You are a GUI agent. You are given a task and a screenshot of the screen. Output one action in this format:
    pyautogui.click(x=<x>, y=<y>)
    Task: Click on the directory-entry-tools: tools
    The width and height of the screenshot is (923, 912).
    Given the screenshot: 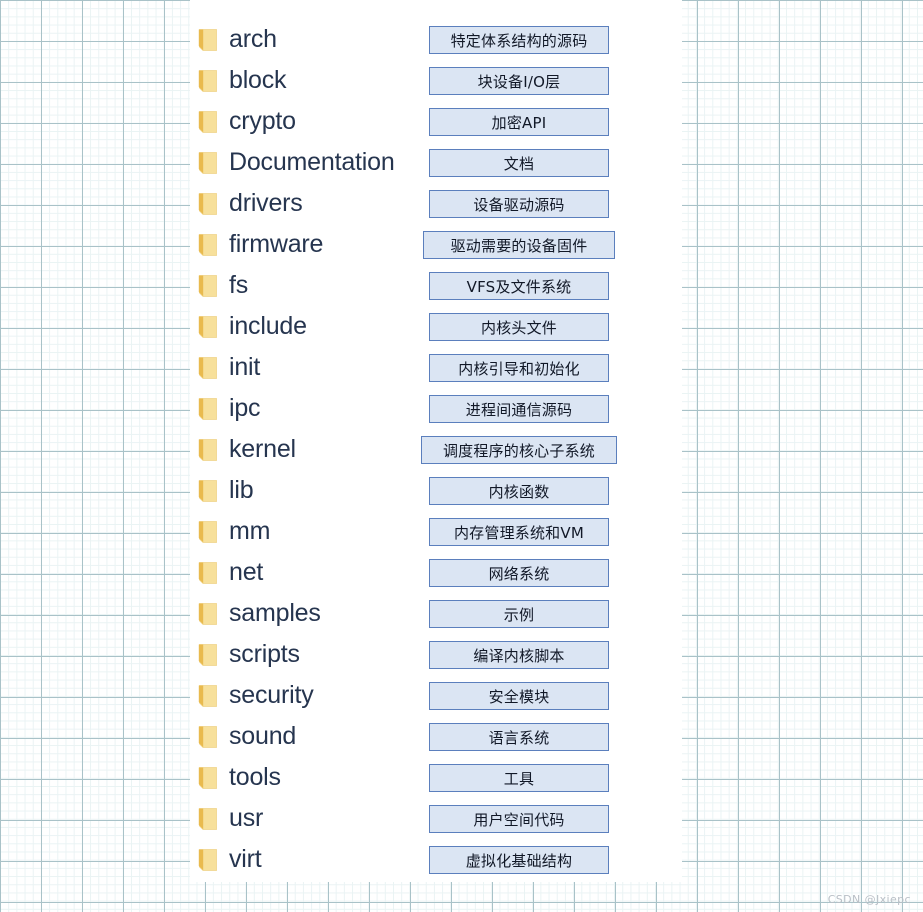 What is the action you would take?
    pyautogui.click(x=239, y=777)
    